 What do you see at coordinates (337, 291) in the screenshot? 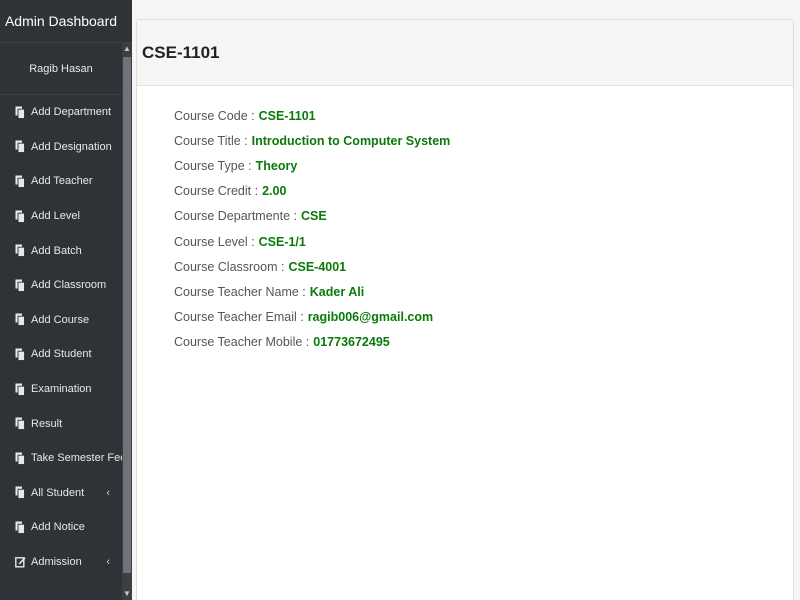
I see `detail-value: Kader Ali` at bounding box center [337, 291].